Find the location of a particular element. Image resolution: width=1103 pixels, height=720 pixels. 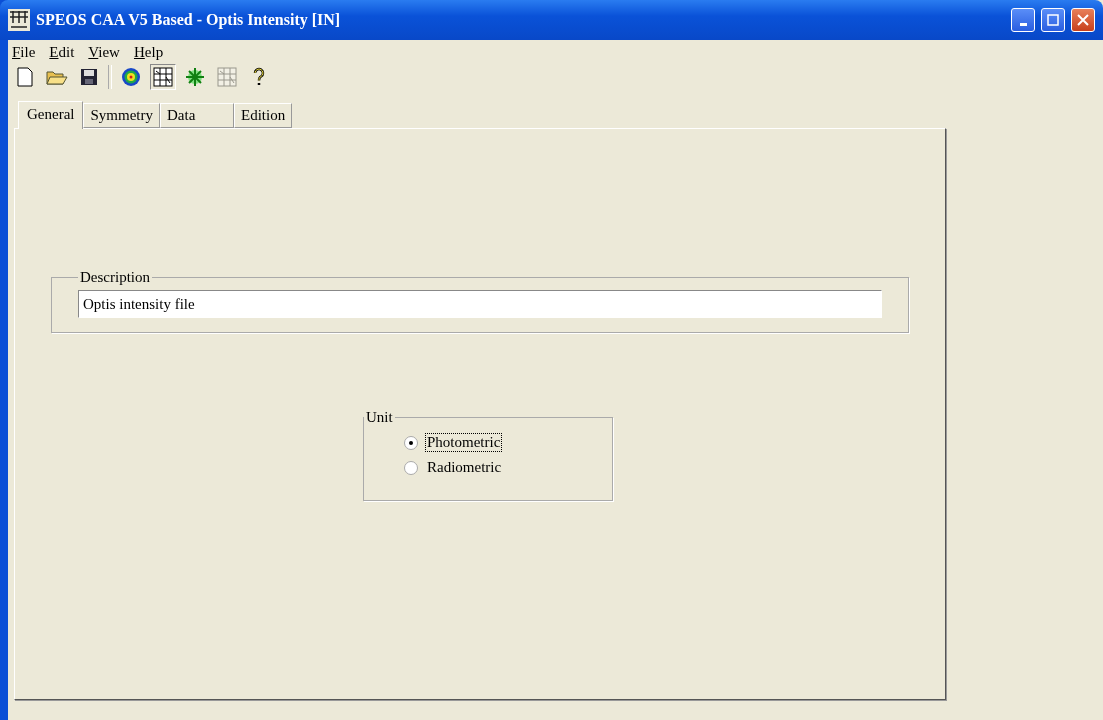

asterisk-icon is located at coordinates (195, 77).